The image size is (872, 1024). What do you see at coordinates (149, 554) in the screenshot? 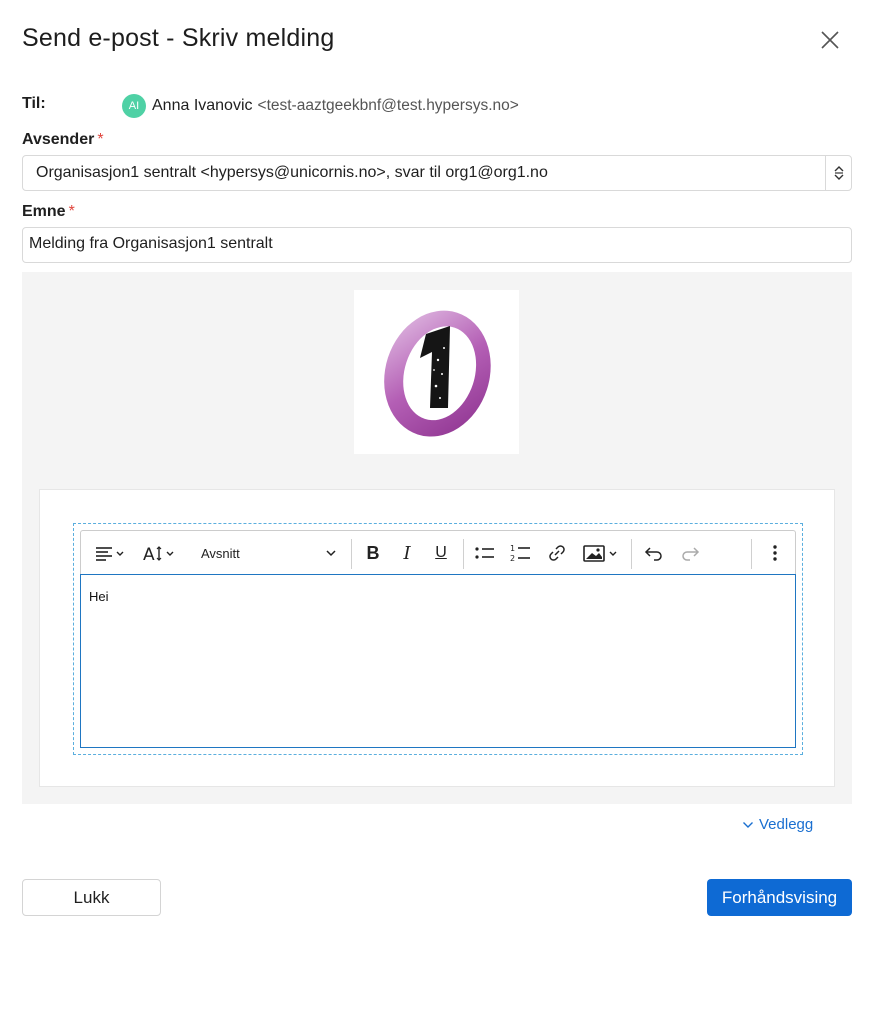
I see `svg-text: A` at bounding box center [149, 554].